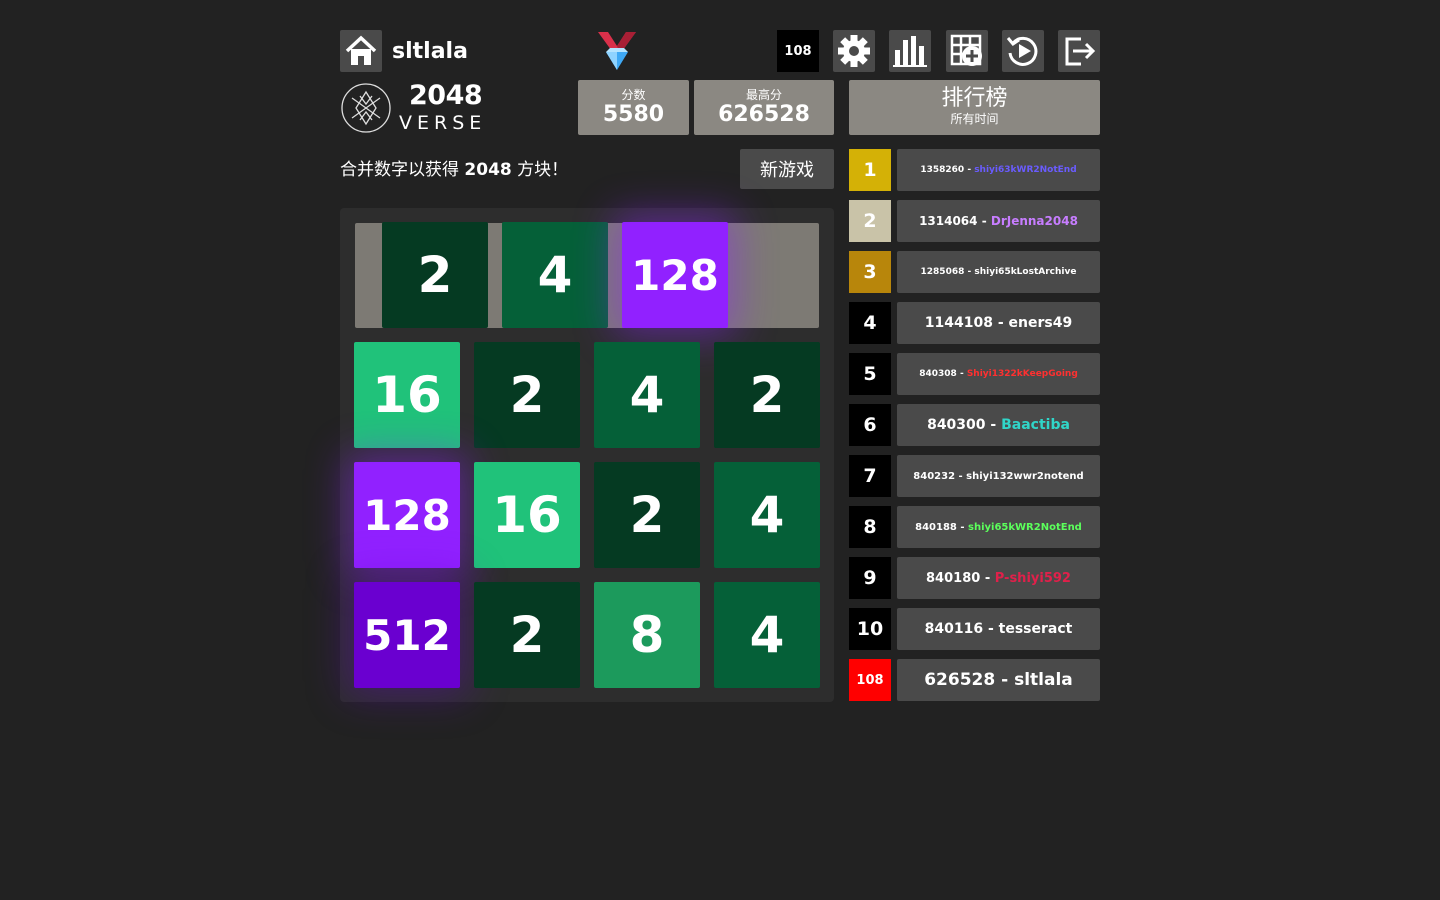  I want to click on intro-before: 合并数字以获得, so click(402, 170).